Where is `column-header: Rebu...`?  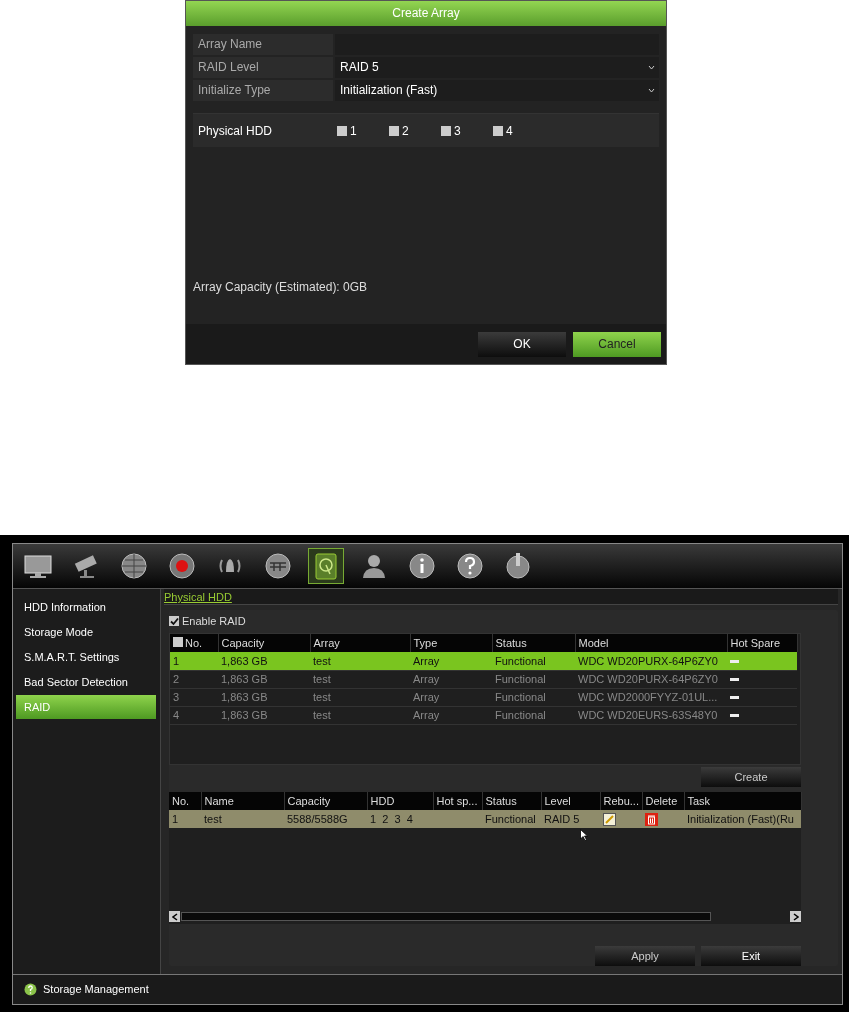 column-header: Rebu... is located at coordinates (621, 801).